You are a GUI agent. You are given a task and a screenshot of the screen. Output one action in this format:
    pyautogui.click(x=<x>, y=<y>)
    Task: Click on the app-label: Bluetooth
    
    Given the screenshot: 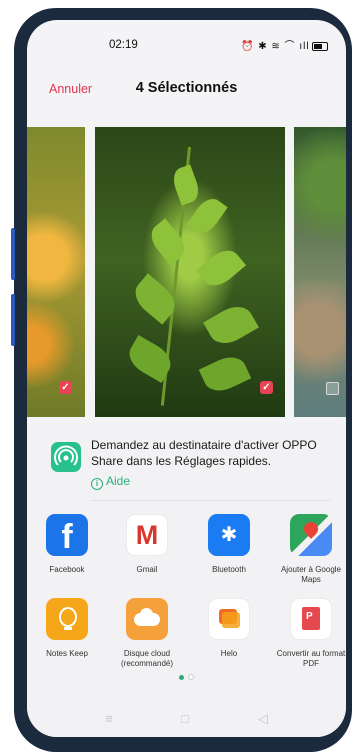 What is the action you would take?
    pyautogui.click(x=229, y=569)
    